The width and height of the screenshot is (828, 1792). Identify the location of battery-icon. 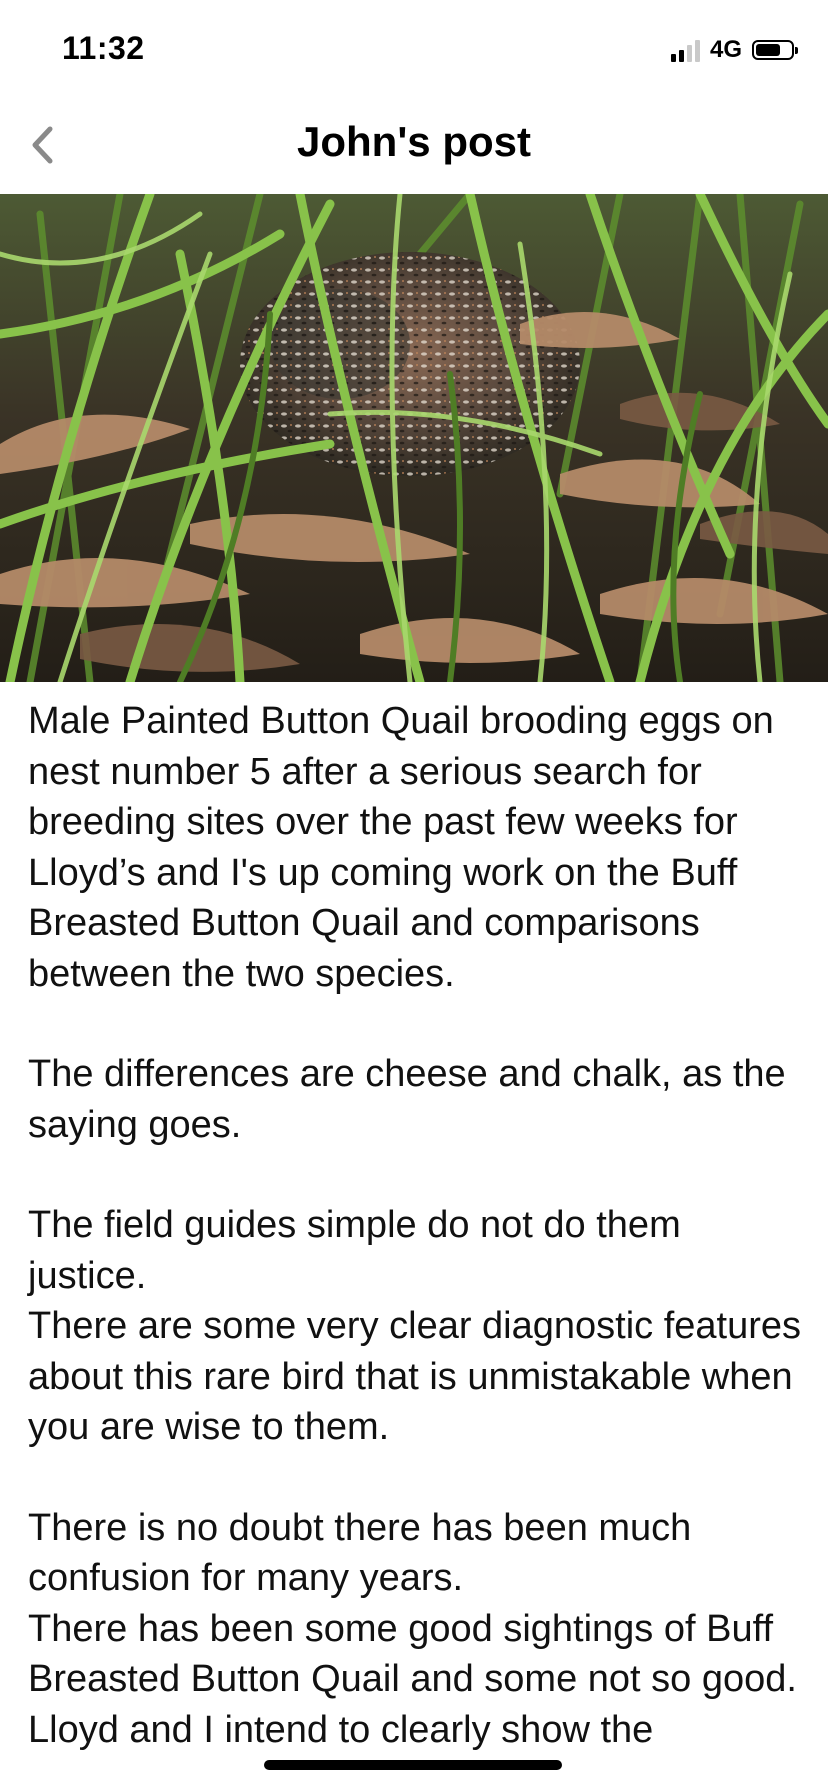
(775, 50).